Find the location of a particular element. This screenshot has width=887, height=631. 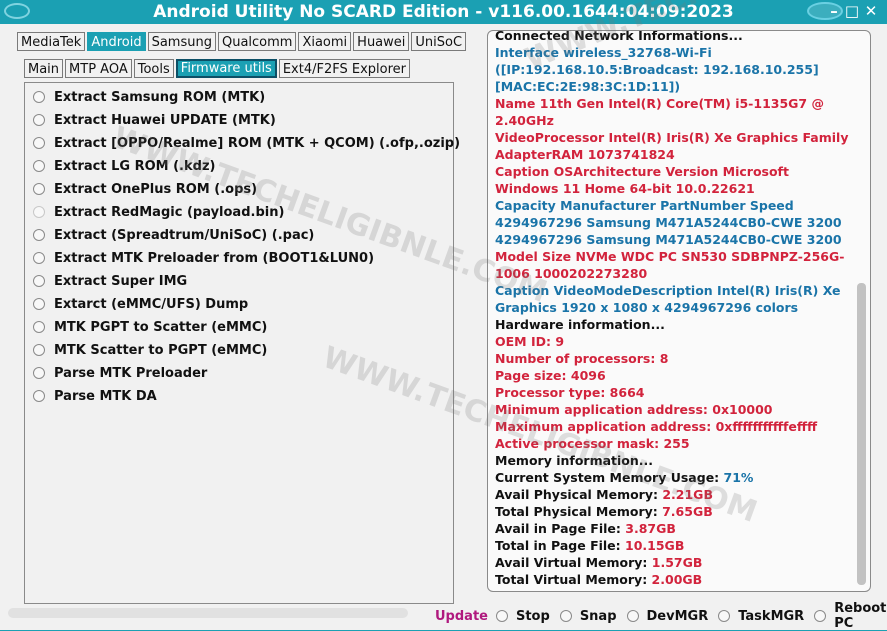

firmware-option-extract-lg-rom-kdz: Extract LG ROM (.kdz) is located at coordinates (124, 166).